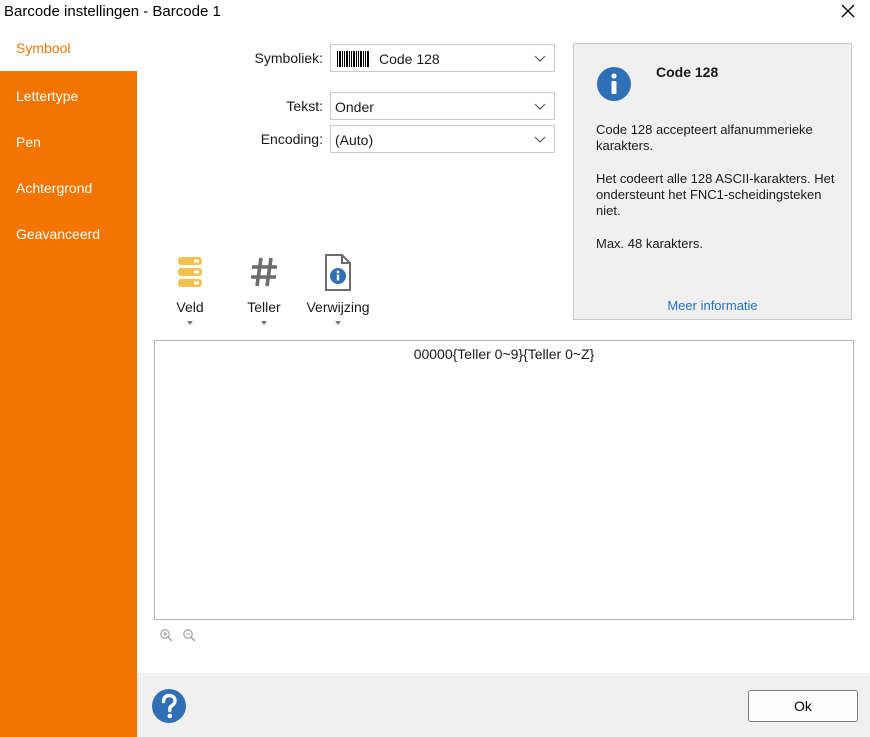 This screenshot has height=737, width=870. I want to click on title-bar: Barcode instellingen - Barcode 1, so click(435, 12).